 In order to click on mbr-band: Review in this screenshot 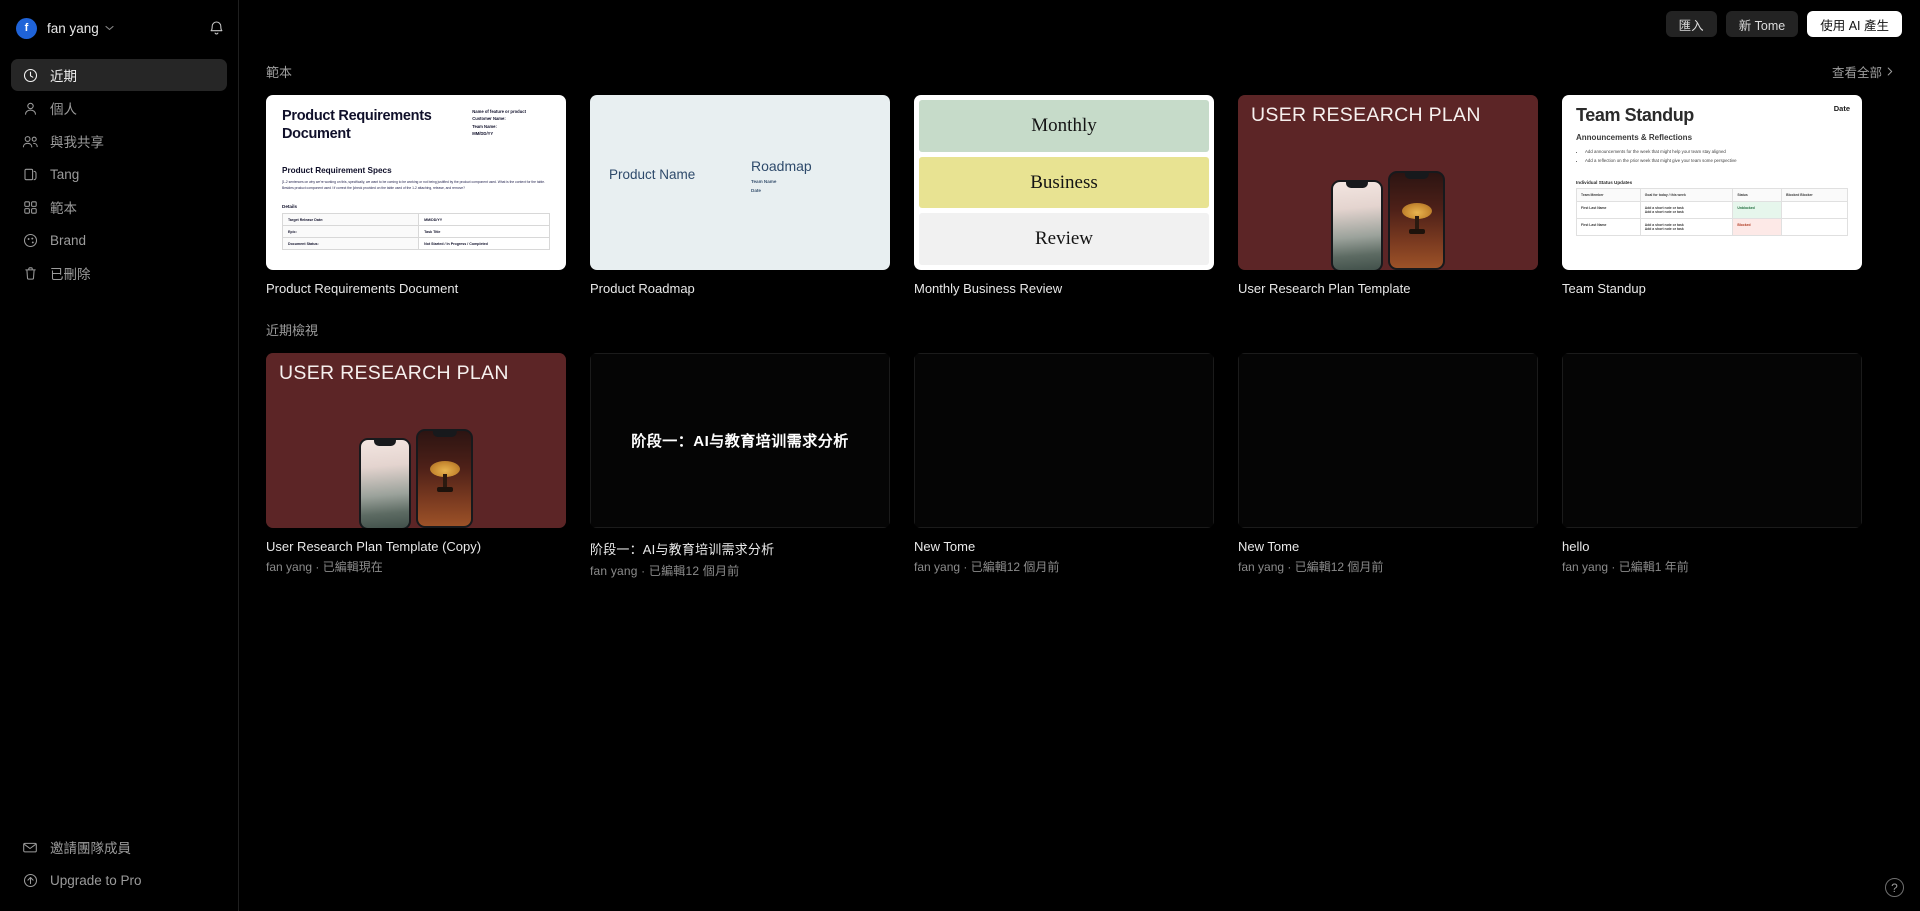, I will do `click(1064, 239)`.